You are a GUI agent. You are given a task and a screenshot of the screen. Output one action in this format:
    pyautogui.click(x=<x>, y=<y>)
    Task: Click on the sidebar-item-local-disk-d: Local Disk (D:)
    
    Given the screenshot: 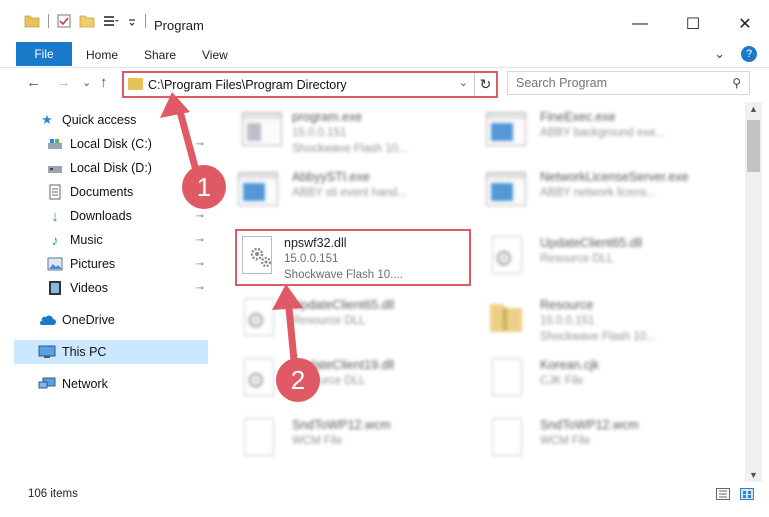 What is the action you would take?
    pyautogui.click(x=111, y=168)
    